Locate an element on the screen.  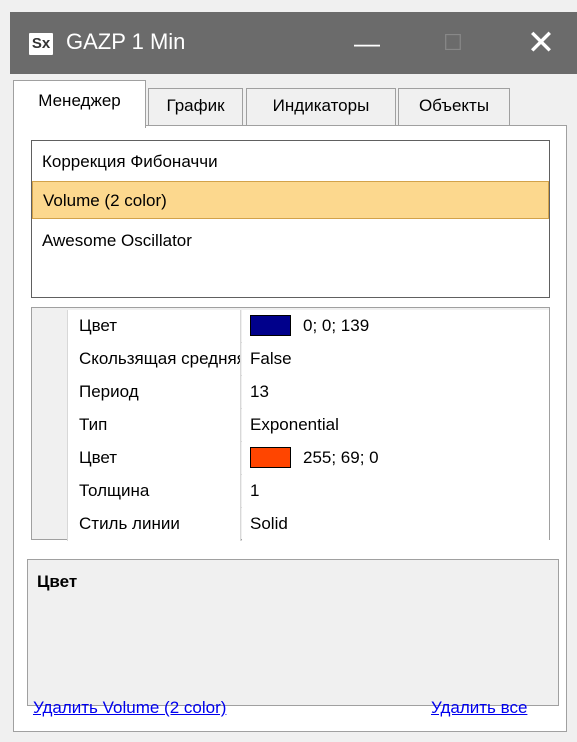
tab-chart: График is located at coordinates (195, 107).